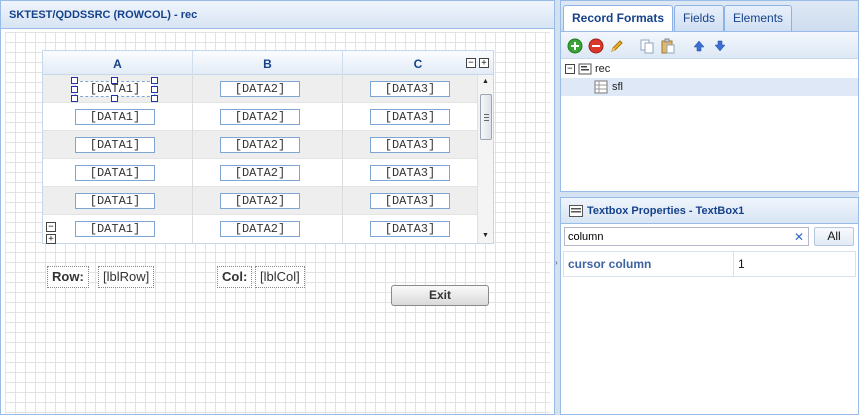 This screenshot has height=415, width=859. Describe the element at coordinates (471, 63) in the screenshot. I see `remove-column-icon: −` at that location.